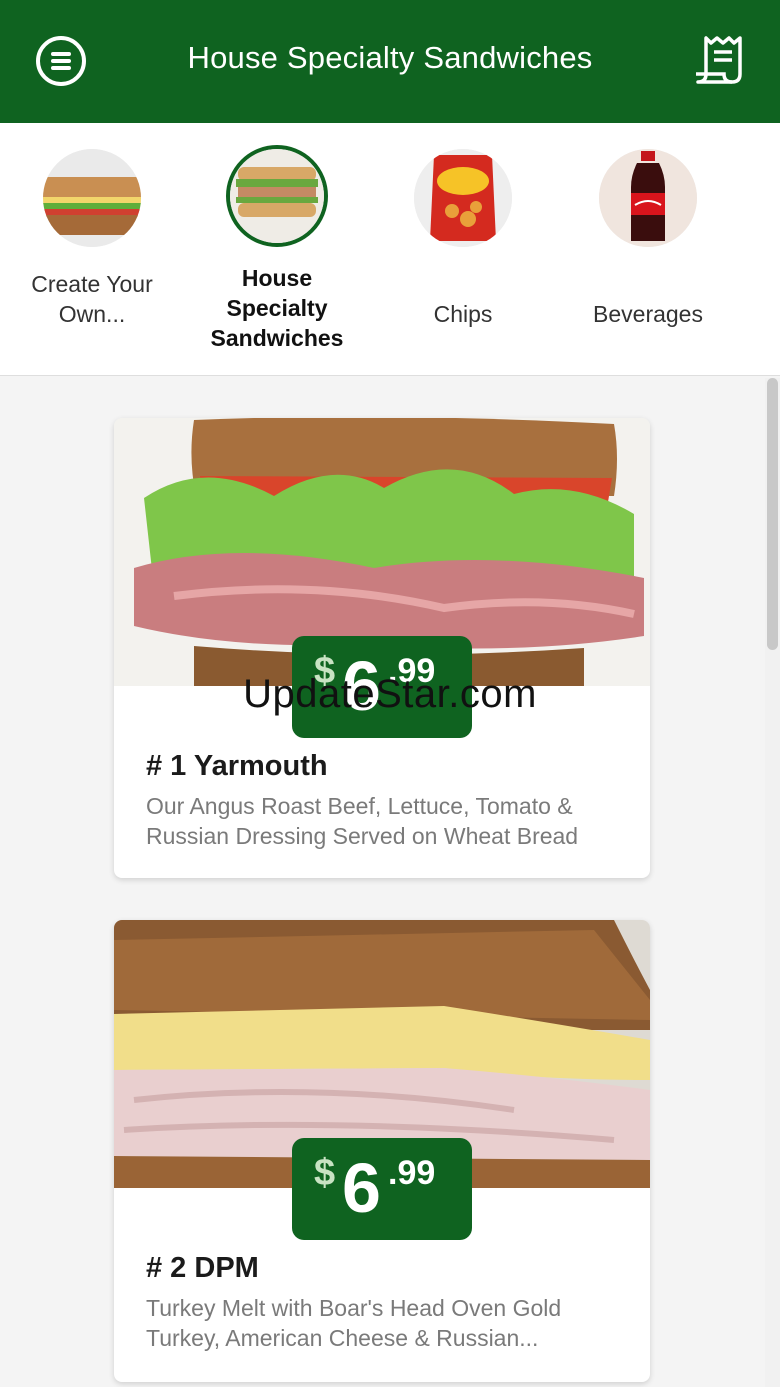  I want to click on item-title: # 2 DPM, so click(202, 1268).